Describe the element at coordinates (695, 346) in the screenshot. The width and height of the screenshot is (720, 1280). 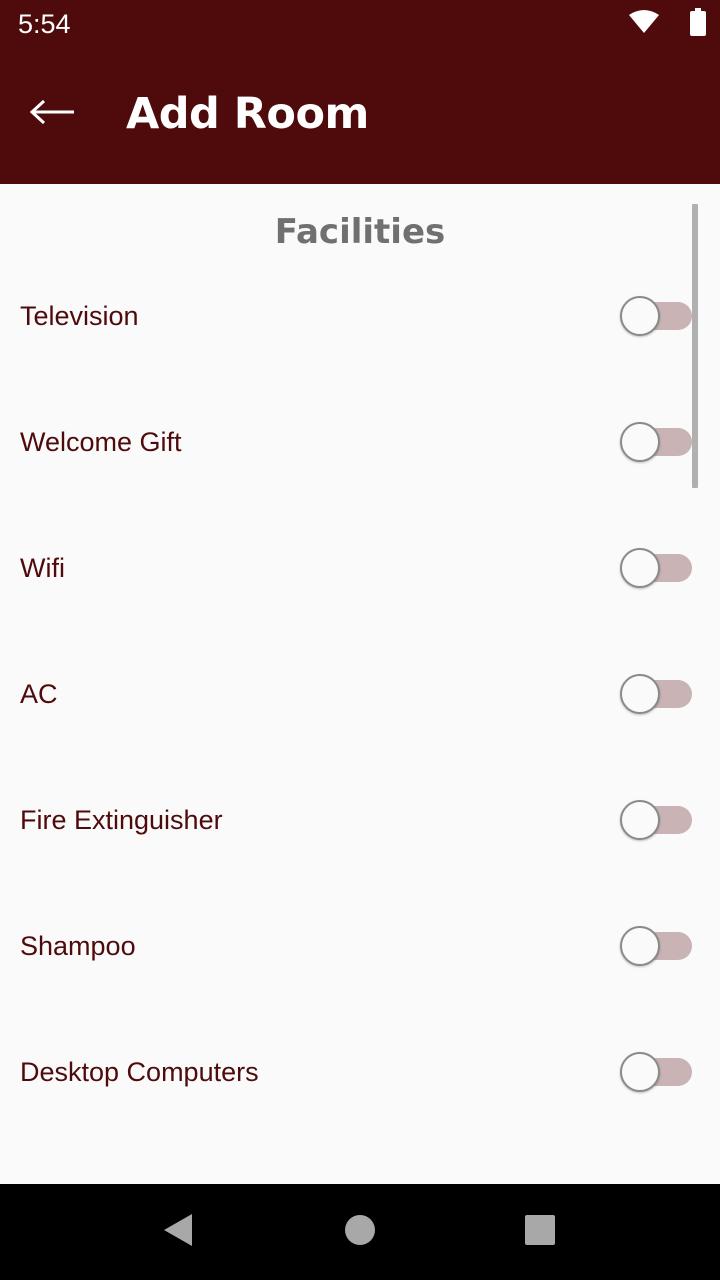
I see `scrollbar` at that location.